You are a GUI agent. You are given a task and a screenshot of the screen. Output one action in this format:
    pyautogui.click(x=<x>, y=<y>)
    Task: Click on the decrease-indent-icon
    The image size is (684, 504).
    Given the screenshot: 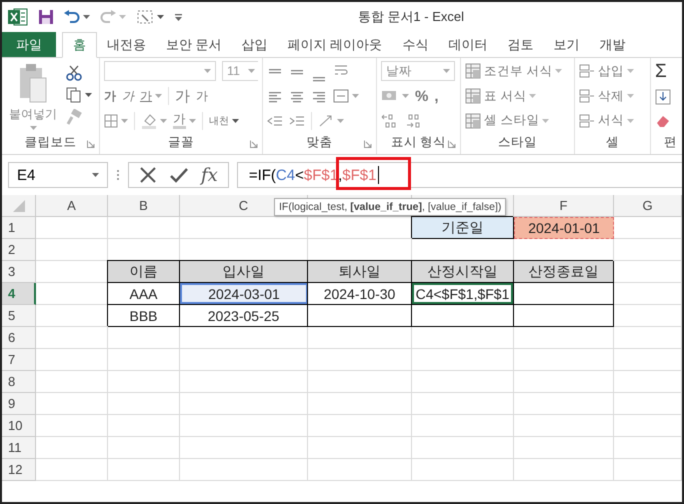 What is the action you would take?
    pyautogui.click(x=275, y=121)
    